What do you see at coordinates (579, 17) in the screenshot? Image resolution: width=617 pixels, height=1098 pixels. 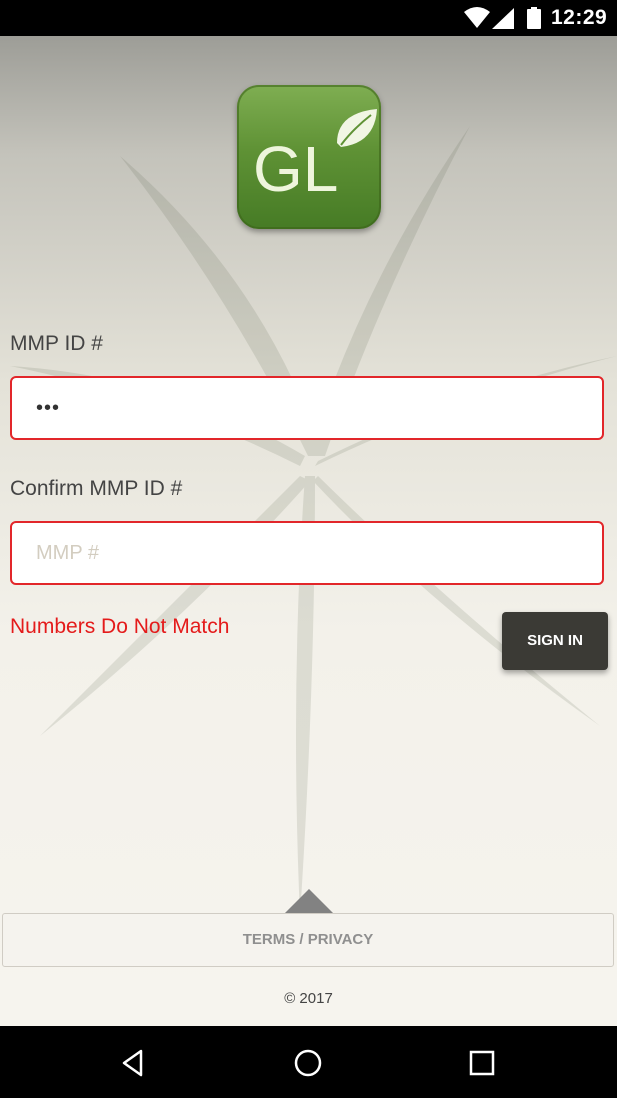 I see `status-time: 12:29` at bounding box center [579, 17].